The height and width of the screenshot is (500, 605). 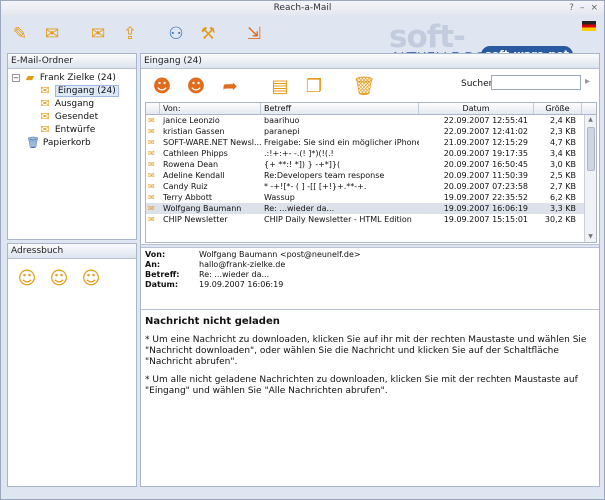 I want to click on row-subject: Wassup, so click(x=279, y=197).